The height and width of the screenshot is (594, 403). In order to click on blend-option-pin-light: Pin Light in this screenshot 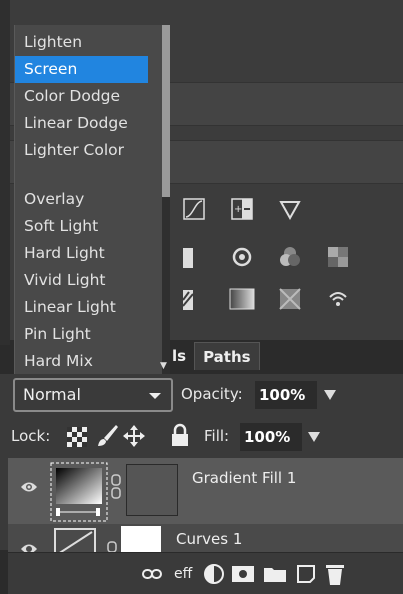, I will do `click(81, 334)`.